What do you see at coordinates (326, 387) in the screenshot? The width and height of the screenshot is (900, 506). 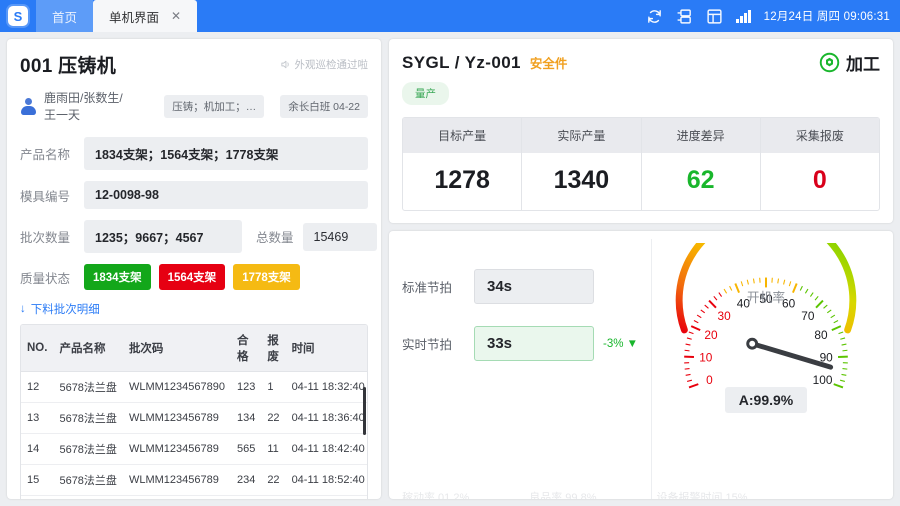 I see `cell-time: 04-11 18:32:40` at bounding box center [326, 387].